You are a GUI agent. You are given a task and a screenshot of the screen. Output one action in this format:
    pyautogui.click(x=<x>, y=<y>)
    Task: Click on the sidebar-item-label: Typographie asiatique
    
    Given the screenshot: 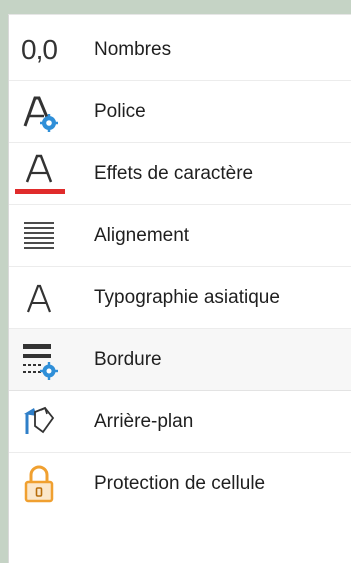 What is the action you would take?
    pyautogui.click(x=187, y=297)
    